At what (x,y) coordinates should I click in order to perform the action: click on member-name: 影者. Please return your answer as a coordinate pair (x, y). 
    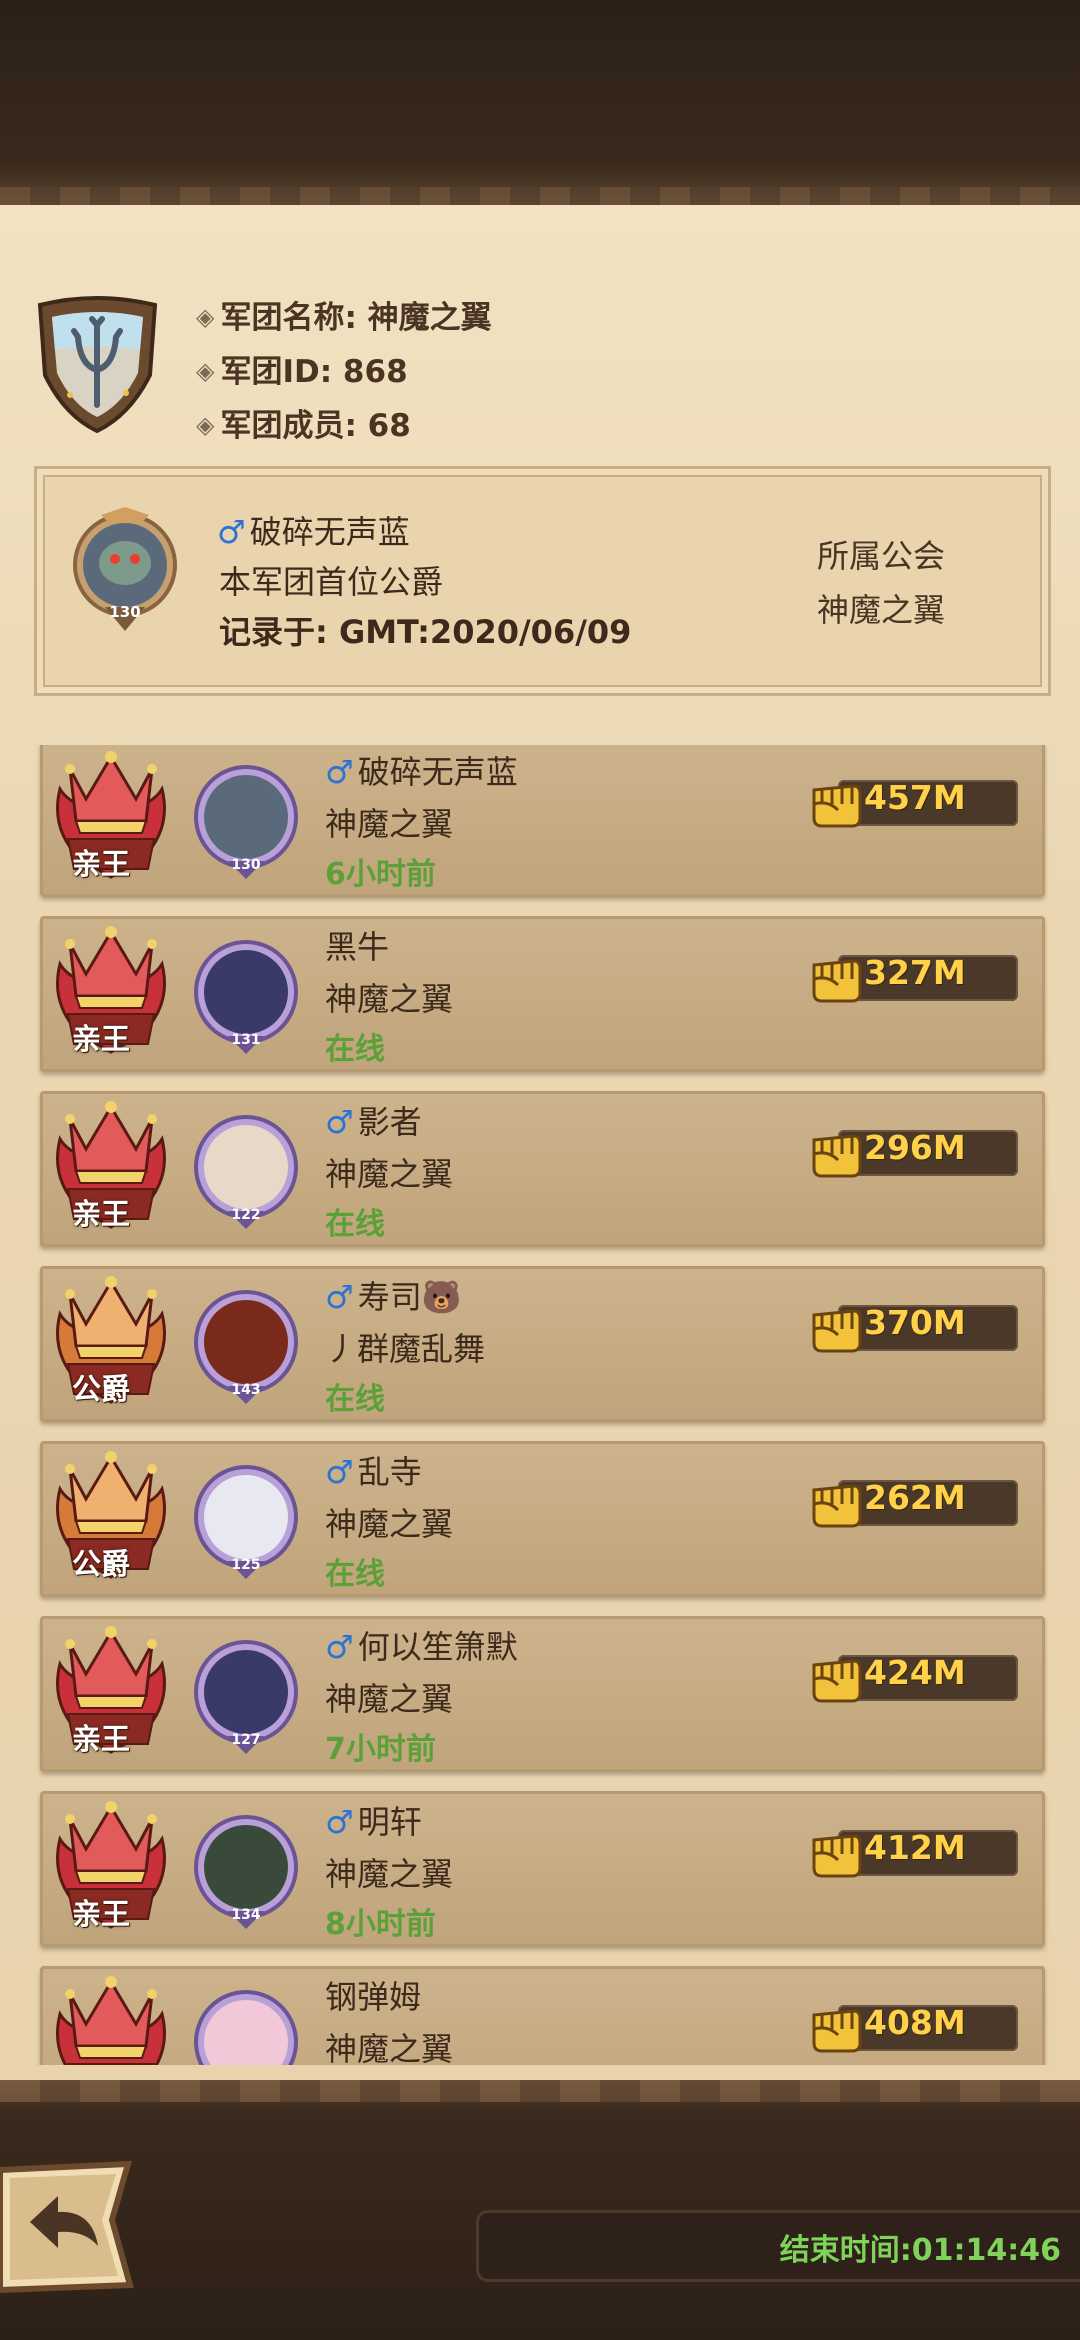
    Looking at the image, I should click on (389, 1122).